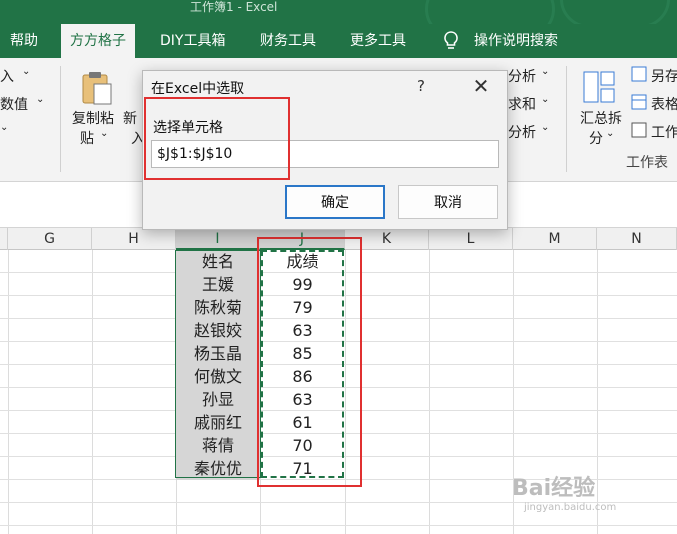 The height and width of the screenshot is (534, 677). What do you see at coordinates (97, 90) in the screenshot?
I see `clipboard-icon` at bounding box center [97, 90].